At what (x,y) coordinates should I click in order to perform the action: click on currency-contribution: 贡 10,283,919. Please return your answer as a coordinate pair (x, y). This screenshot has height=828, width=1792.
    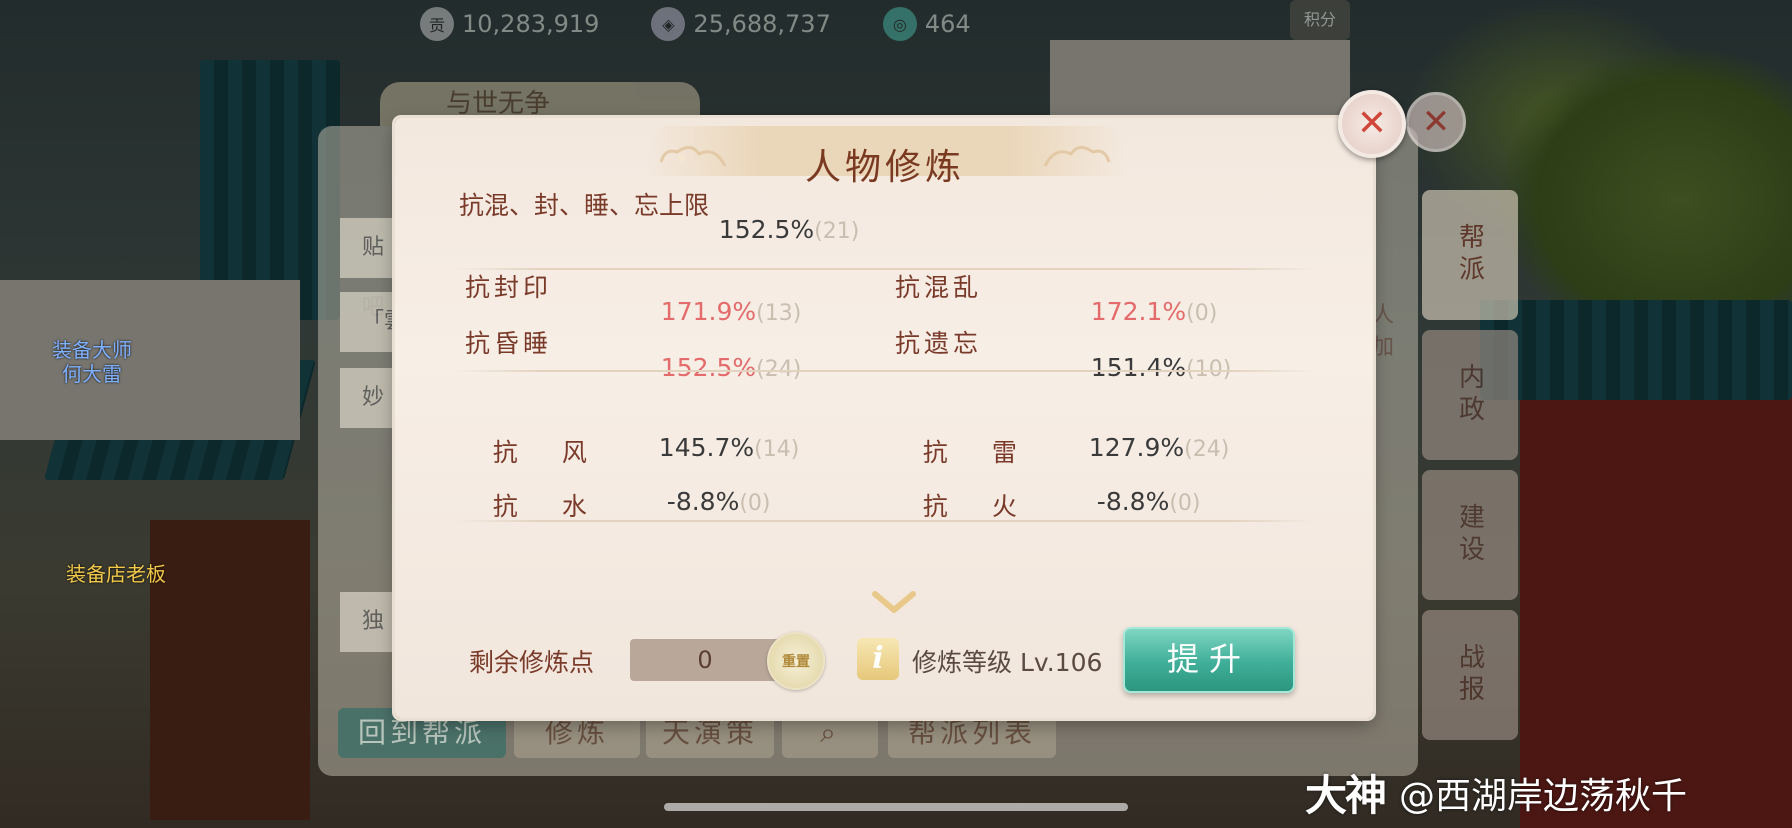
    Looking at the image, I should click on (509, 24).